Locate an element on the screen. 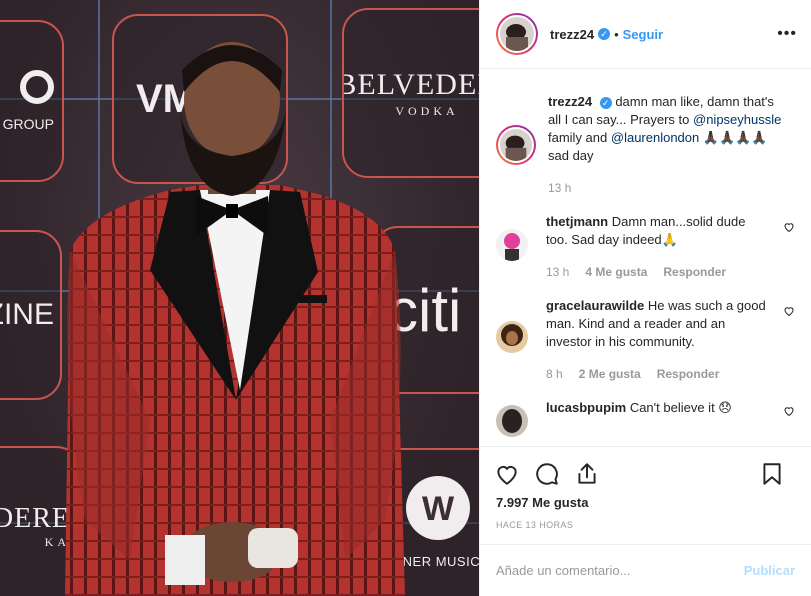 The image size is (811, 596). comment-likes: 4 Me gusta is located at coordinates (616, 272).